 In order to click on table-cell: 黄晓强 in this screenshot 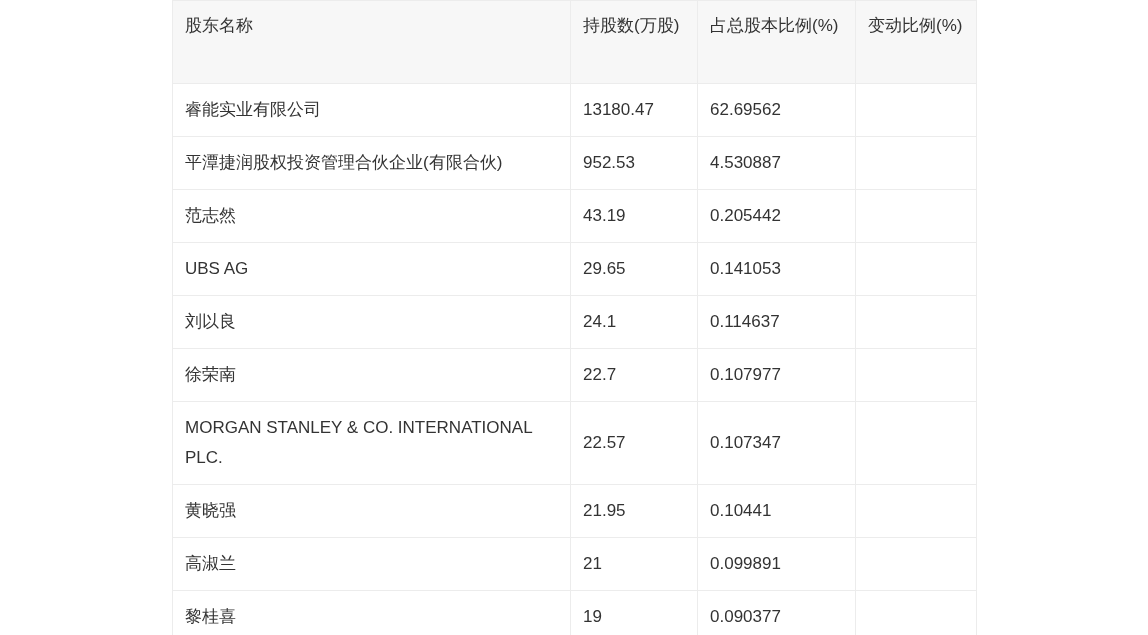, I will do `click(371, 511)`.